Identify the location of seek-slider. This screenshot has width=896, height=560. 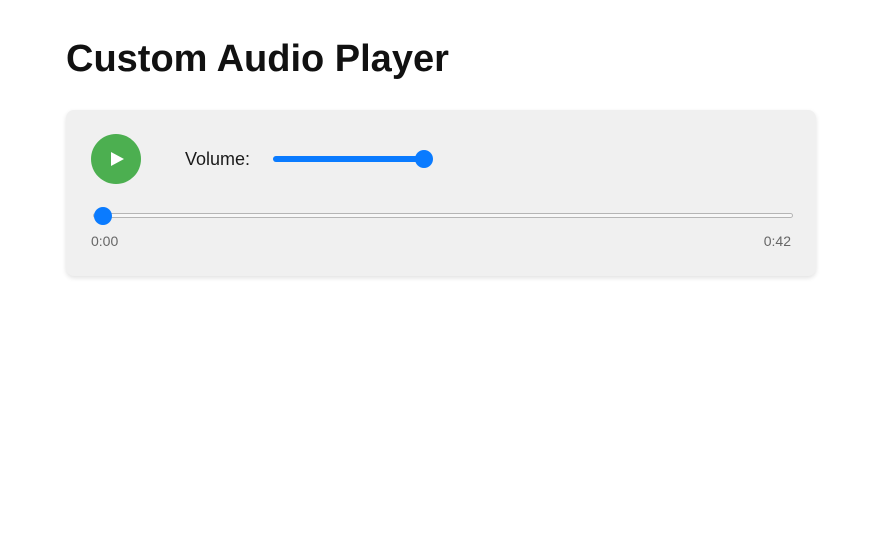
(443, 216).